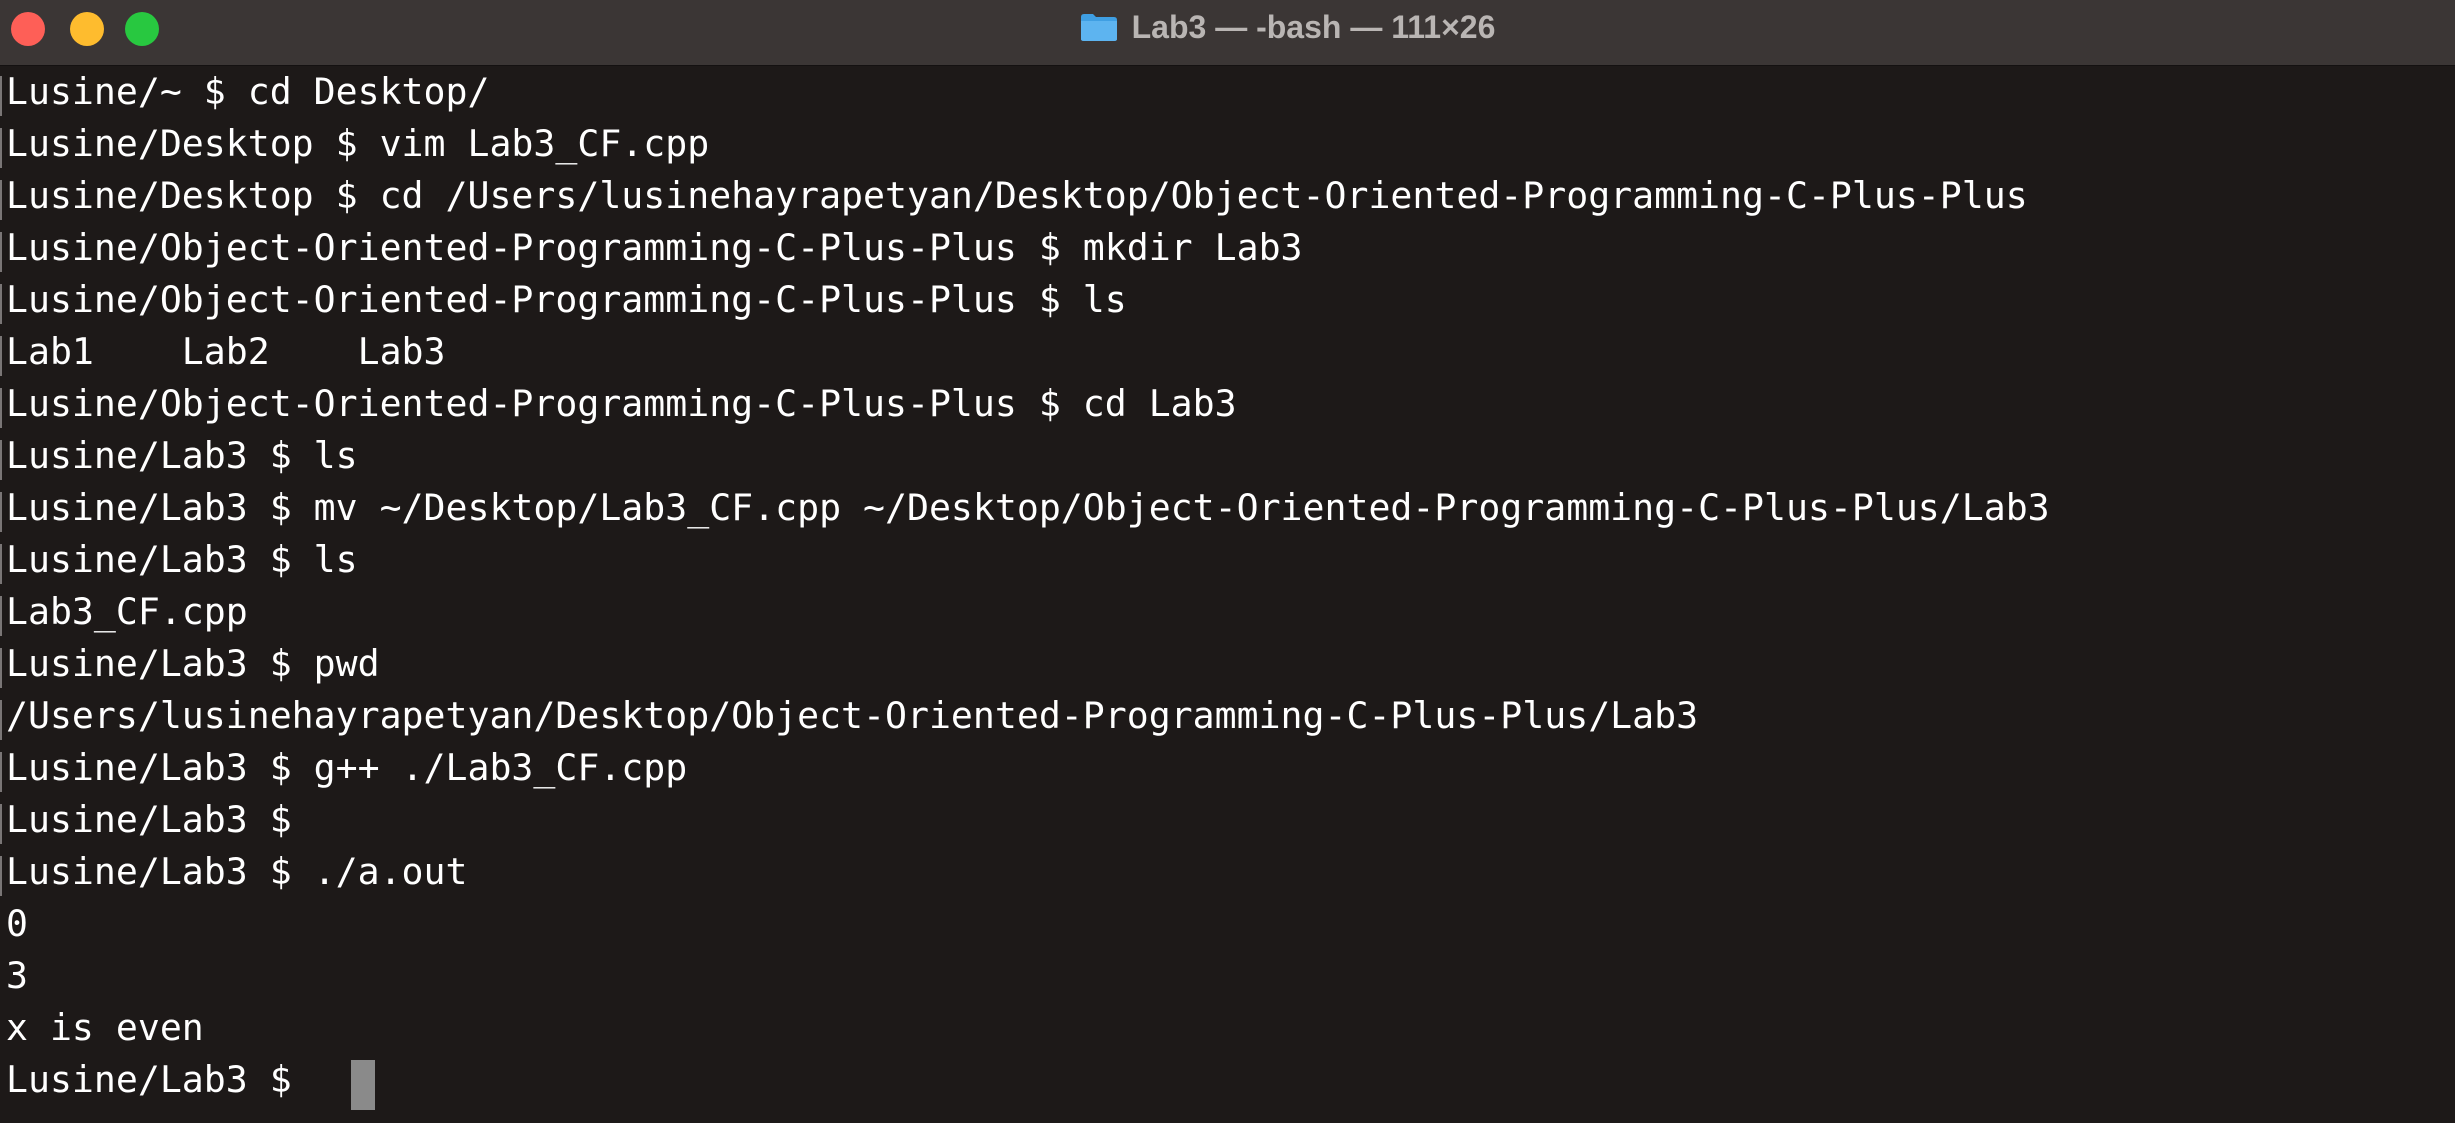 Image resolution: width=2455 pixels, height=1123 pixels. I want to click on text-cursor, so click(363, 1085).